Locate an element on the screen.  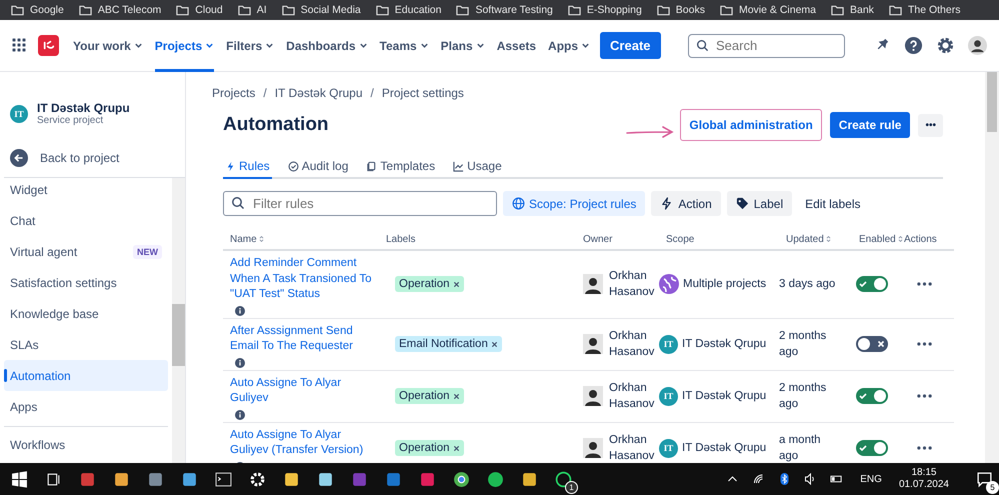
bookmark: Bank is located at coordinates (852, 10).